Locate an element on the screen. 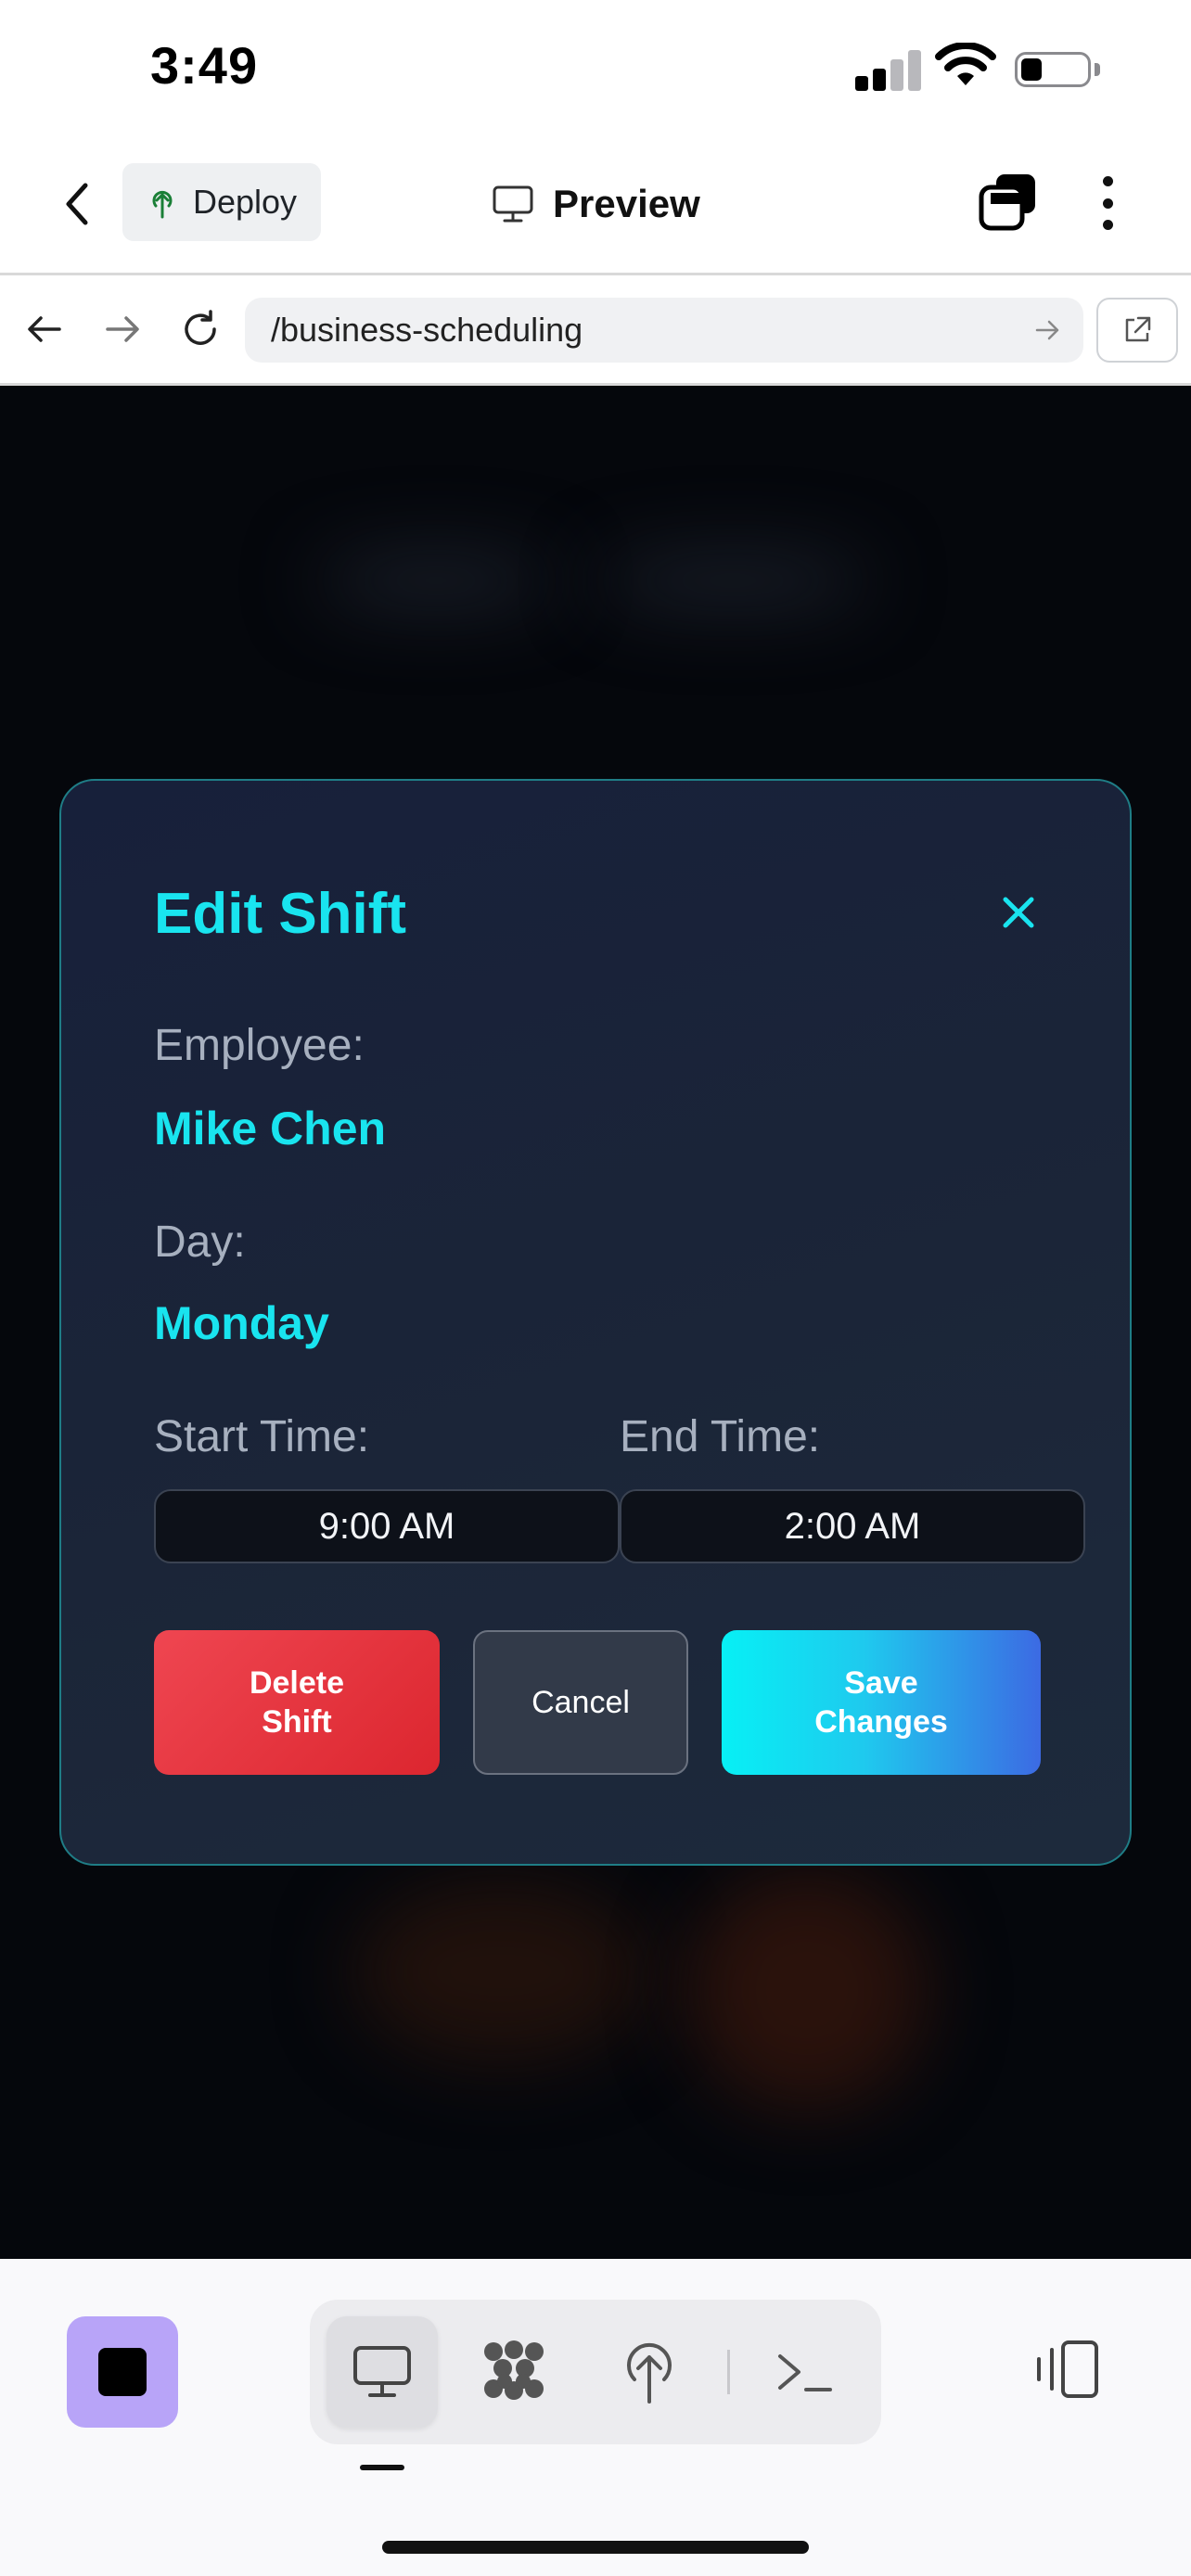 The image size is (1191, 2576). status-bar: 3:49 is located at coordinates (595, 69).